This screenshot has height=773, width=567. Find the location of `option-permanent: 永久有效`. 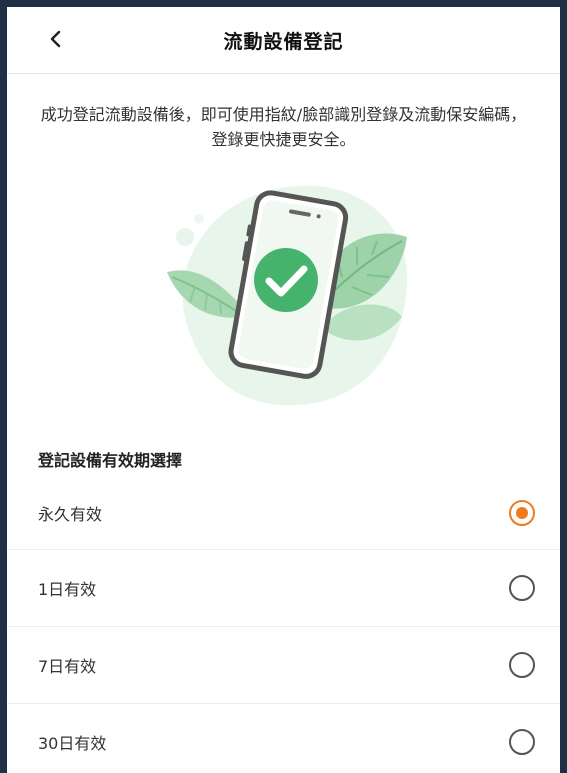

option-permanent: 永久有效 is located at coordinates (283, 513).